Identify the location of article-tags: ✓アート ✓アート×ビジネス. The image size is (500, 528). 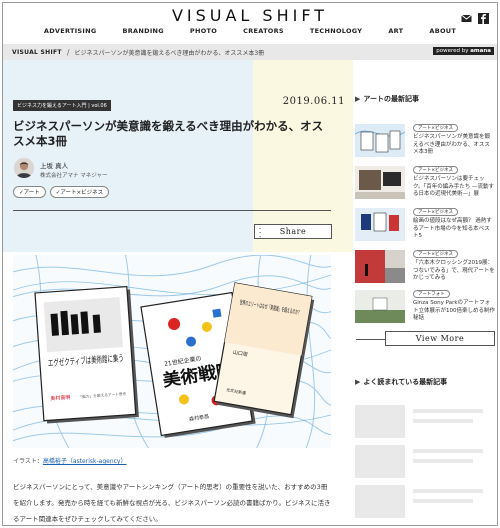
(61, 192).